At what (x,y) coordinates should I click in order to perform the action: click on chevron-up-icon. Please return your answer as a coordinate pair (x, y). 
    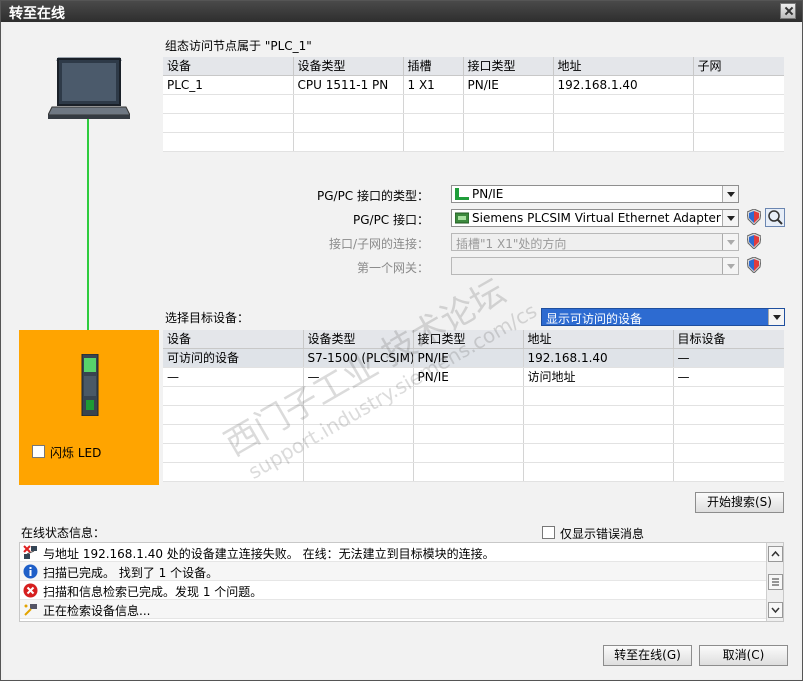
    Looking at the image, I should click on (775, 553).